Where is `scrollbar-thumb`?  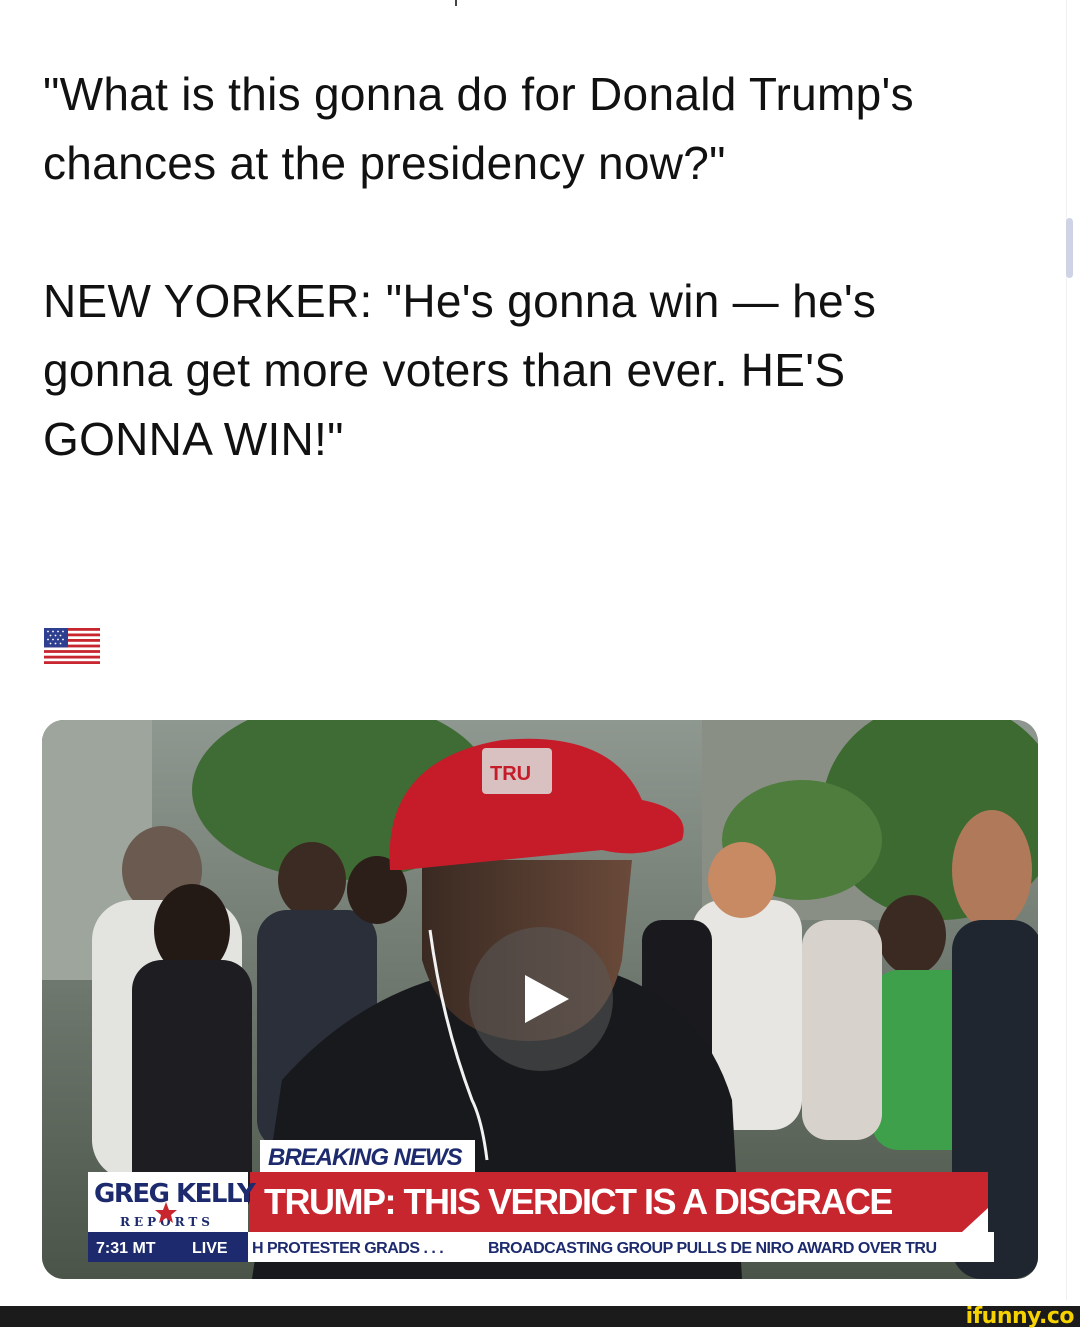 scrollbar-thumb is located at coordinates (1069, 248).